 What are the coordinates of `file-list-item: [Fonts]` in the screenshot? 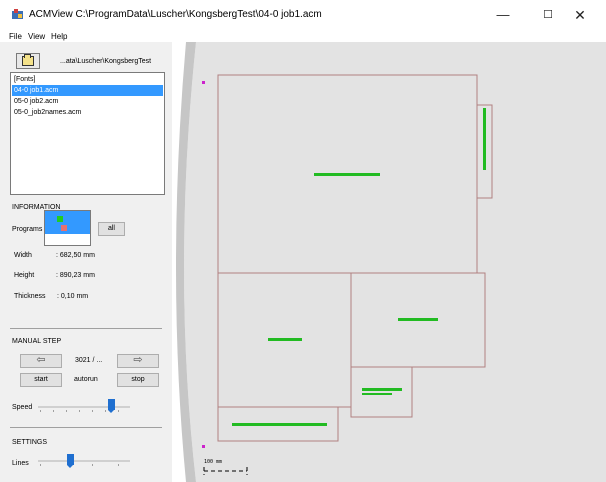 It's located at (87, 79).